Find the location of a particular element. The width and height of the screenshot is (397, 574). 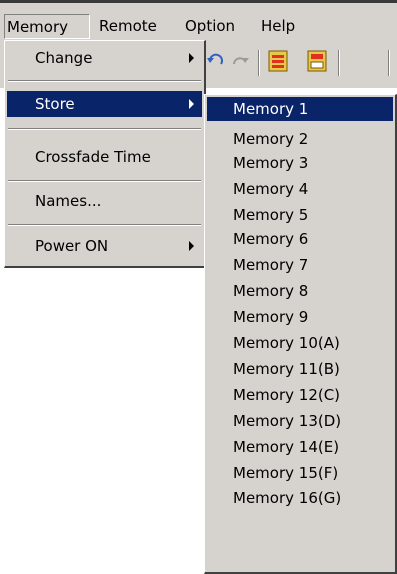

menu-item-label: Crossfade Time is located at coordinates (93, 157).